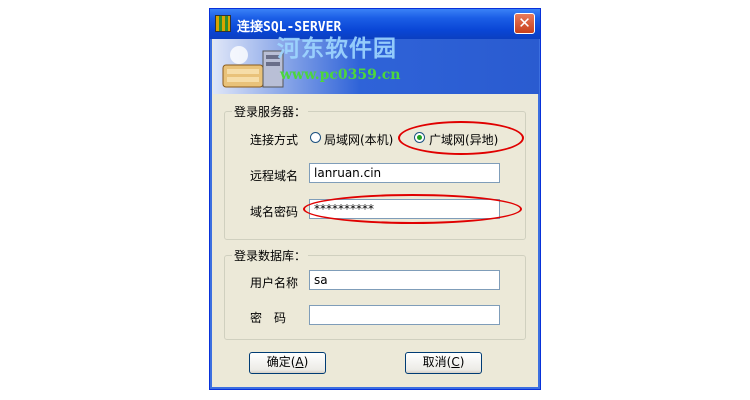 This screenshot has width=750, height=400. I want to click on ok-hotkey: A, so click(299, 362).